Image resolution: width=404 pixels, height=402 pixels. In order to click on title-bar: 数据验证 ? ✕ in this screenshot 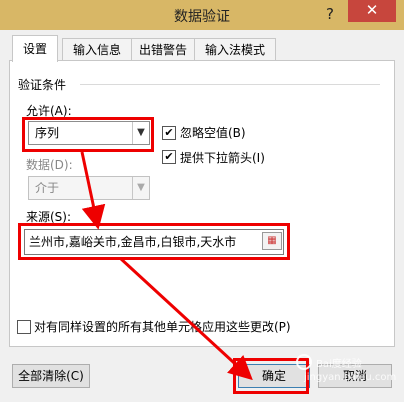, I will do `click(202, 15)`.